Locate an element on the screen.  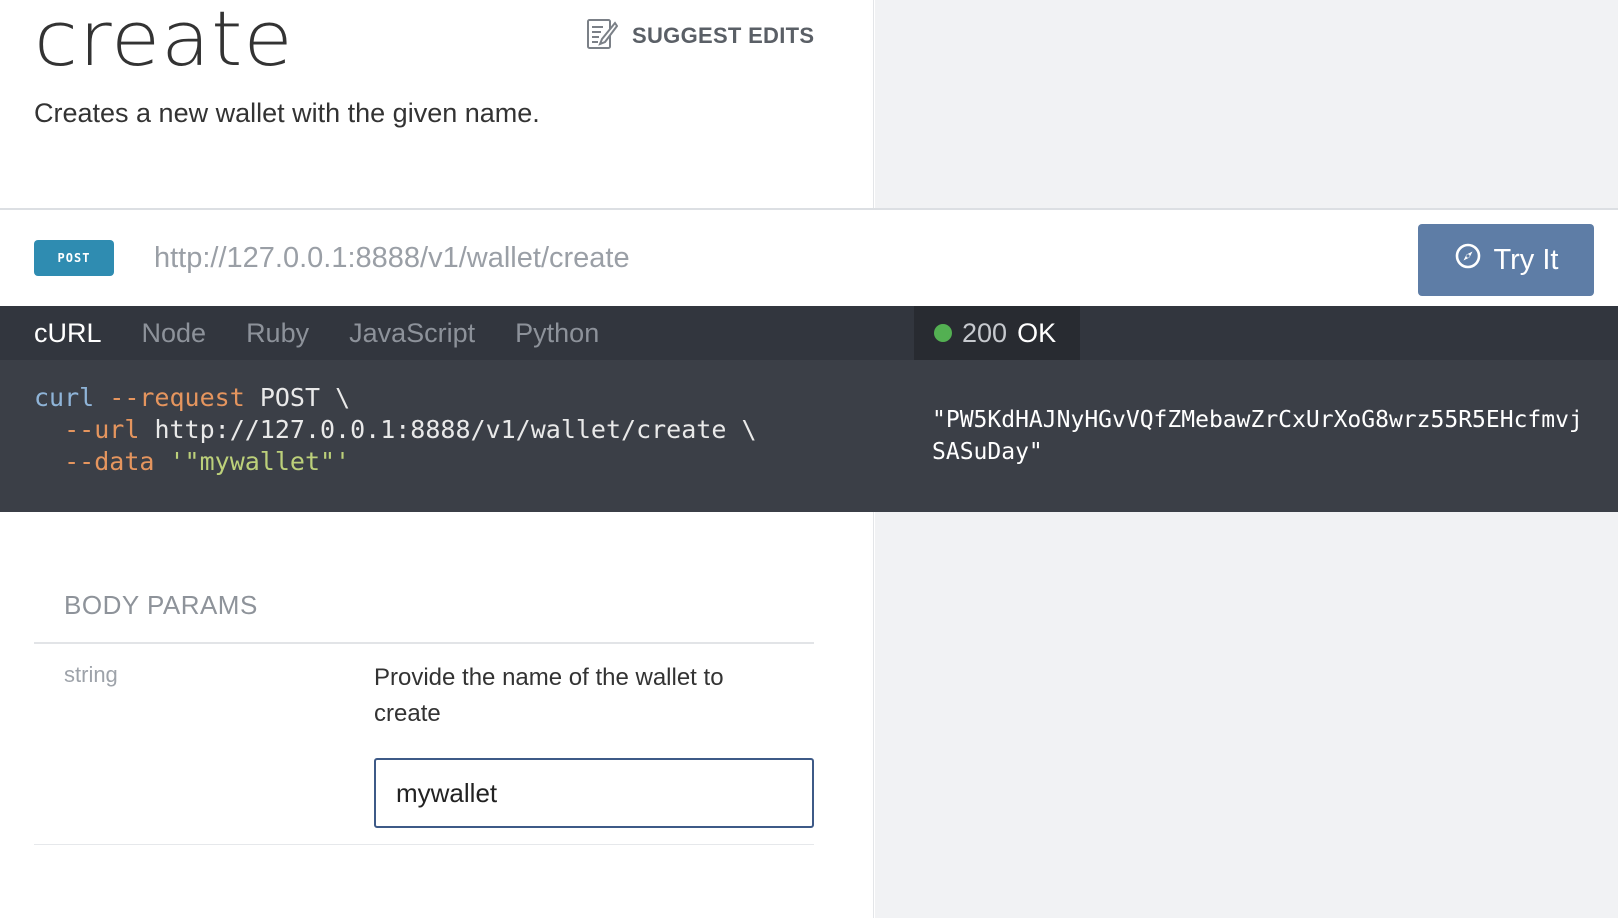
params-divider-bottom is located at coordinates (424, 844).